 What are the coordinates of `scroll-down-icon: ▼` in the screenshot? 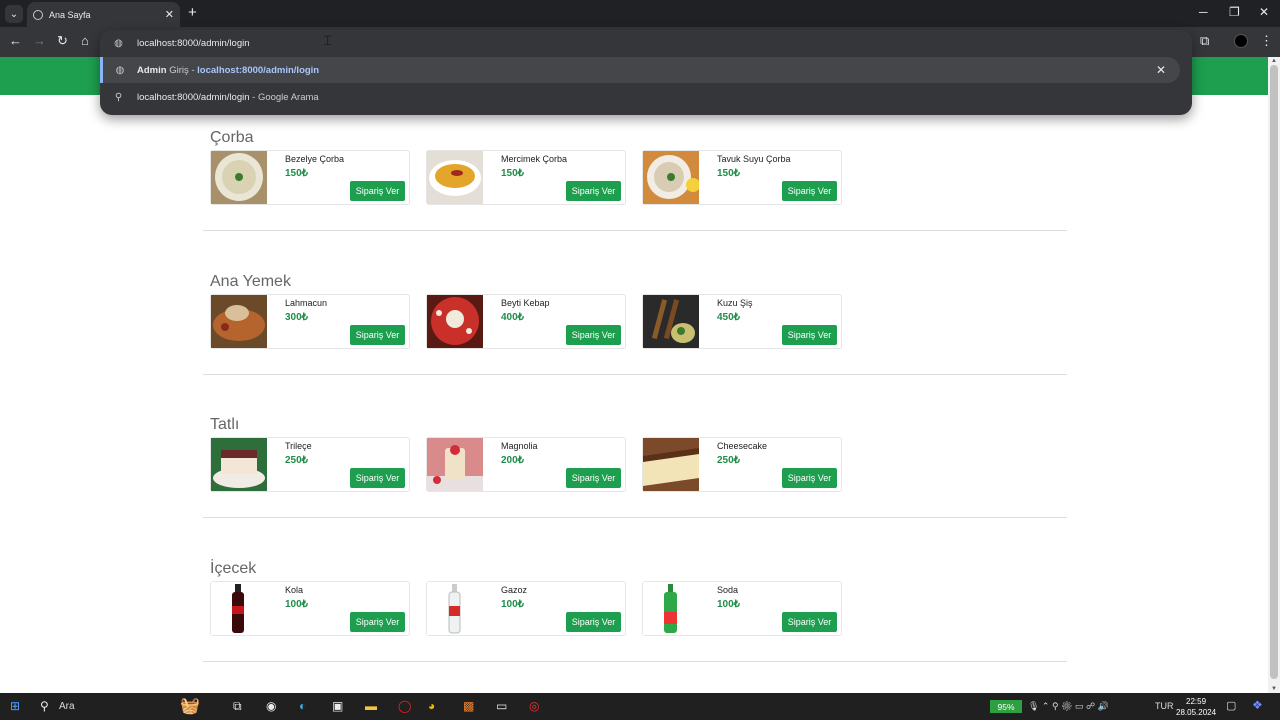 It's located at (1274, 689).